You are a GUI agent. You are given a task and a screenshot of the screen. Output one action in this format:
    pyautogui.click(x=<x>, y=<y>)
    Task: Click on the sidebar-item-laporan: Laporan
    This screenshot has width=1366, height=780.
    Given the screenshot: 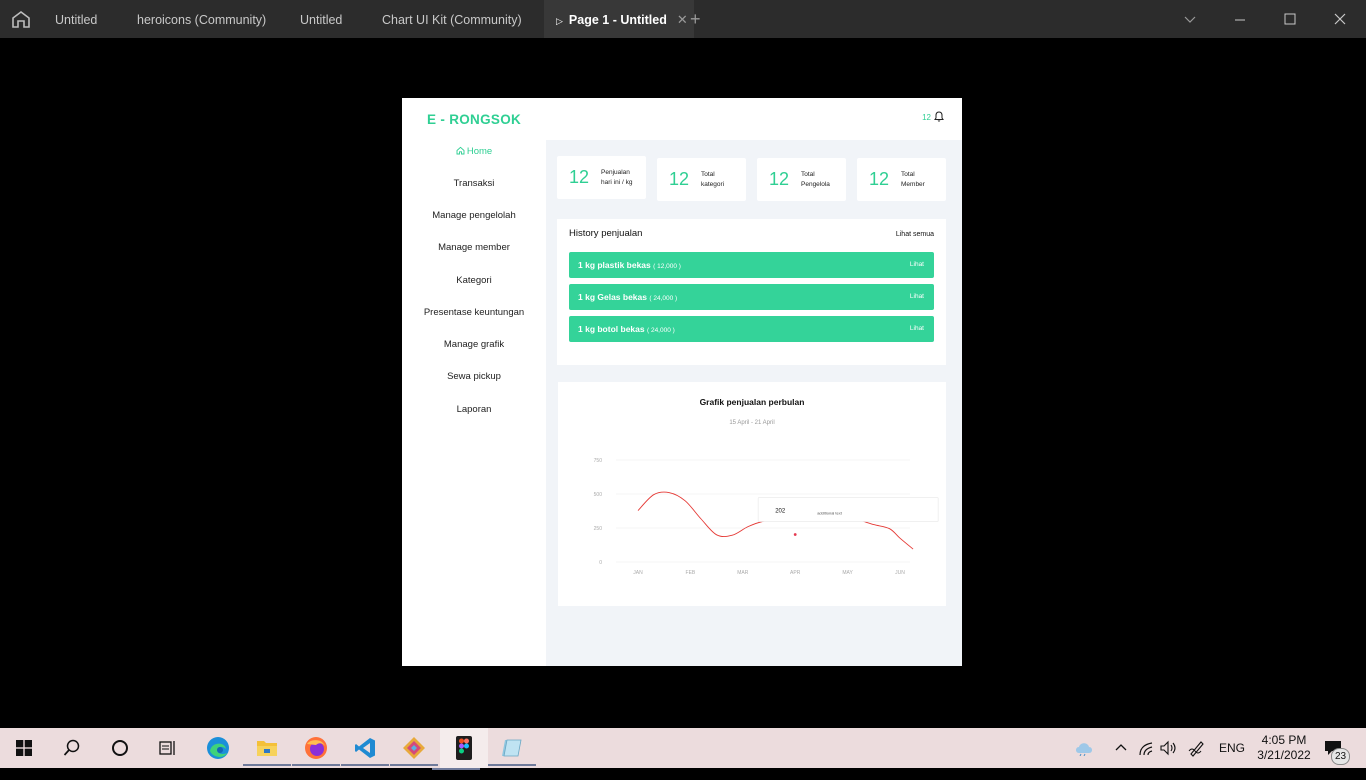 What is the action you would take?
    pyautogui.click(x=474, y=409)
    